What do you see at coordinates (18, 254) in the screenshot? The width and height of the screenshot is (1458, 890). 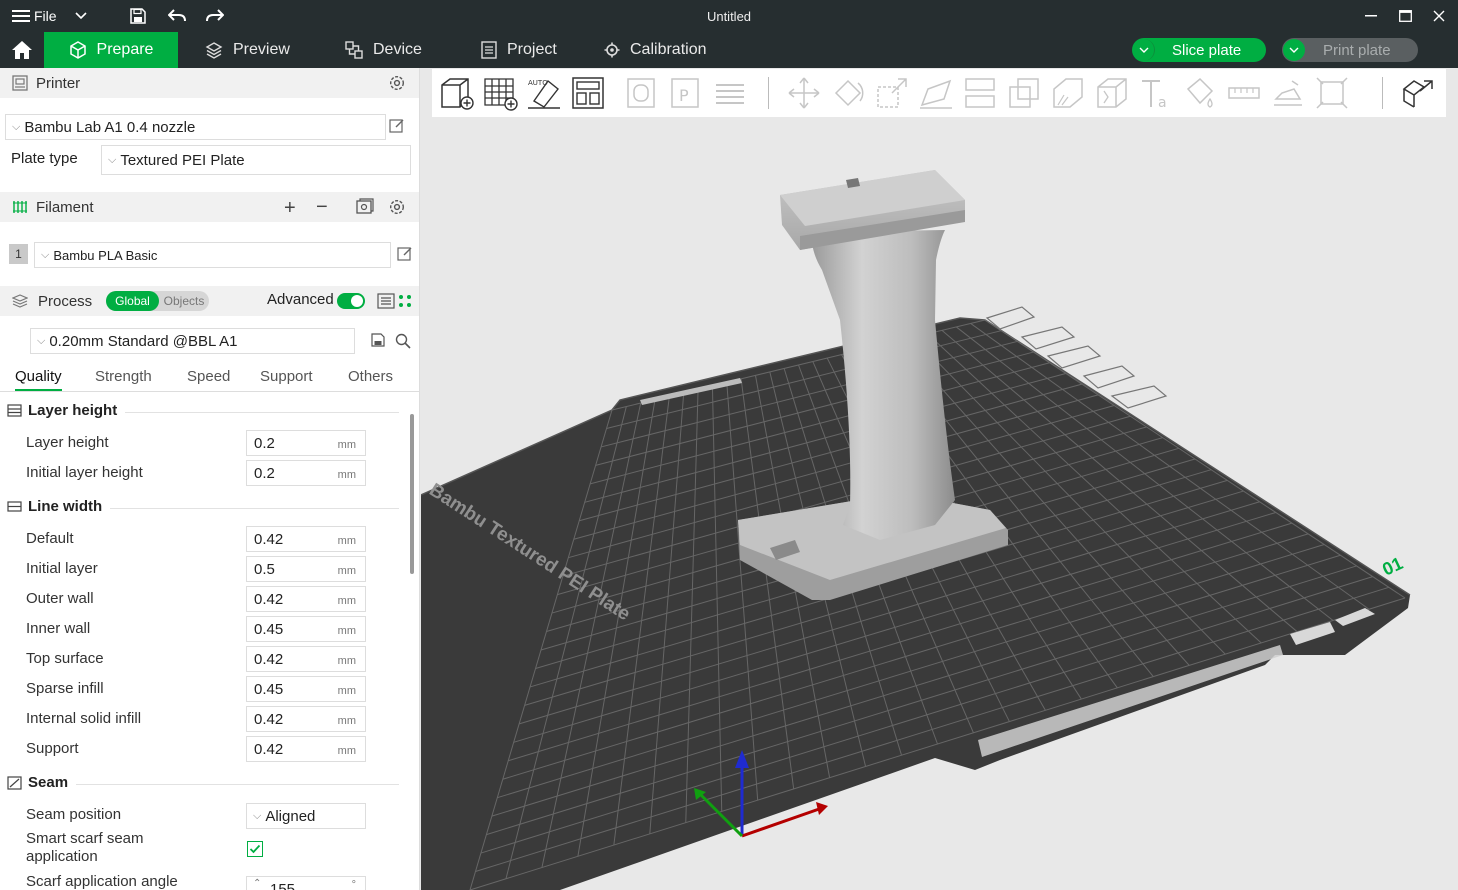 I see `filament-slot-badge: 1` at bounding box center [18, 254].